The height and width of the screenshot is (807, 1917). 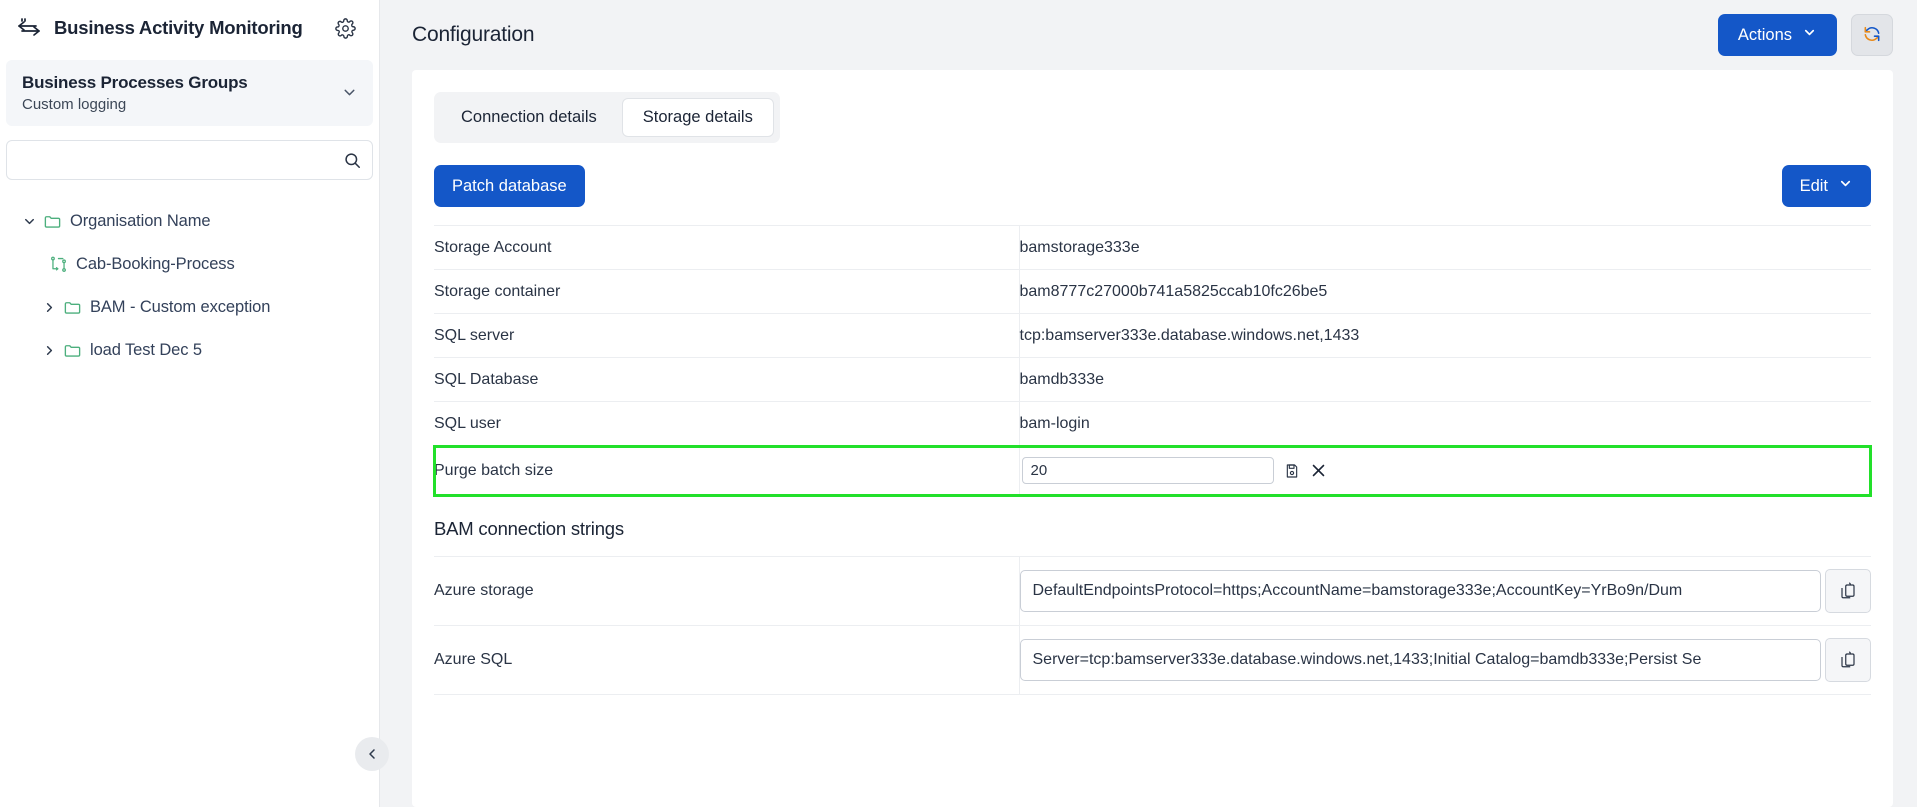 I want to click on group-title: Business Processes Groups, so click(x=135, y=82).